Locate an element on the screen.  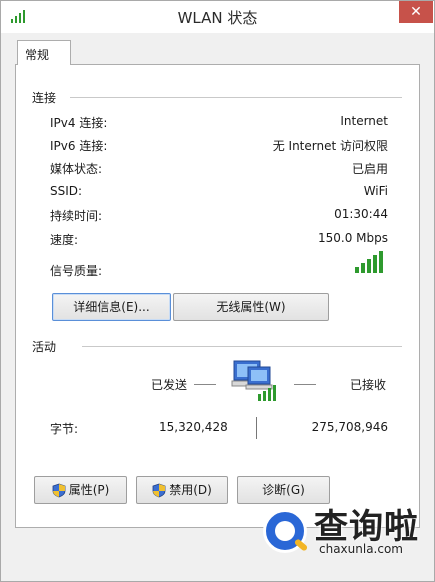
ssid-value: WiFi is located at coordinates (375, 191).